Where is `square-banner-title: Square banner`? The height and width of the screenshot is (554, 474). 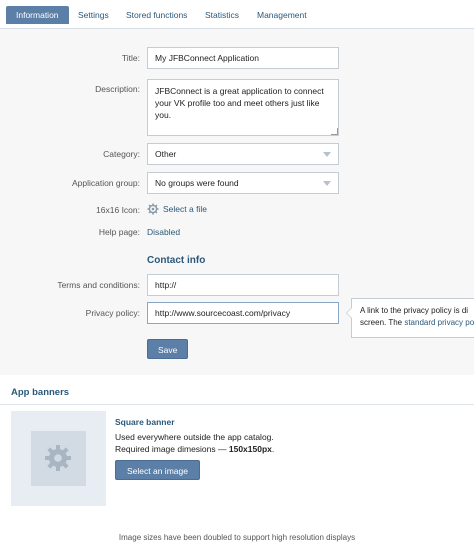 square-banner-title: Square banner is located at coordinates (145, 422).